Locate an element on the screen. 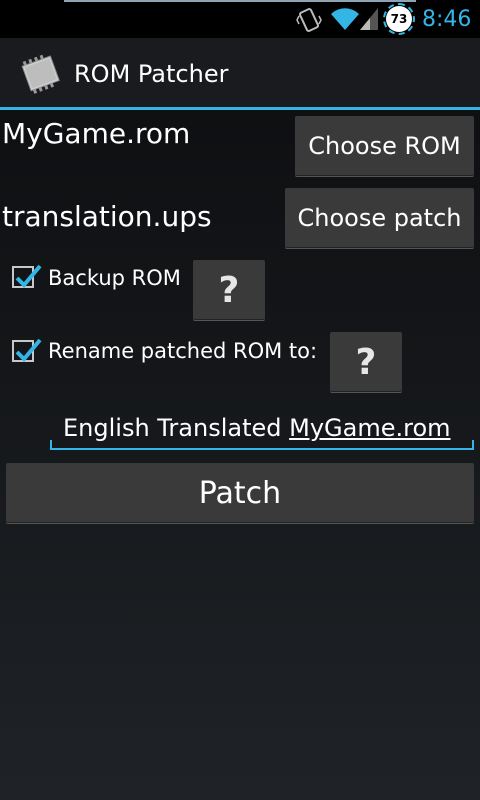 This screenshot has height=800, width=480. clock: 8:46 is located at coordinates (447, 19).